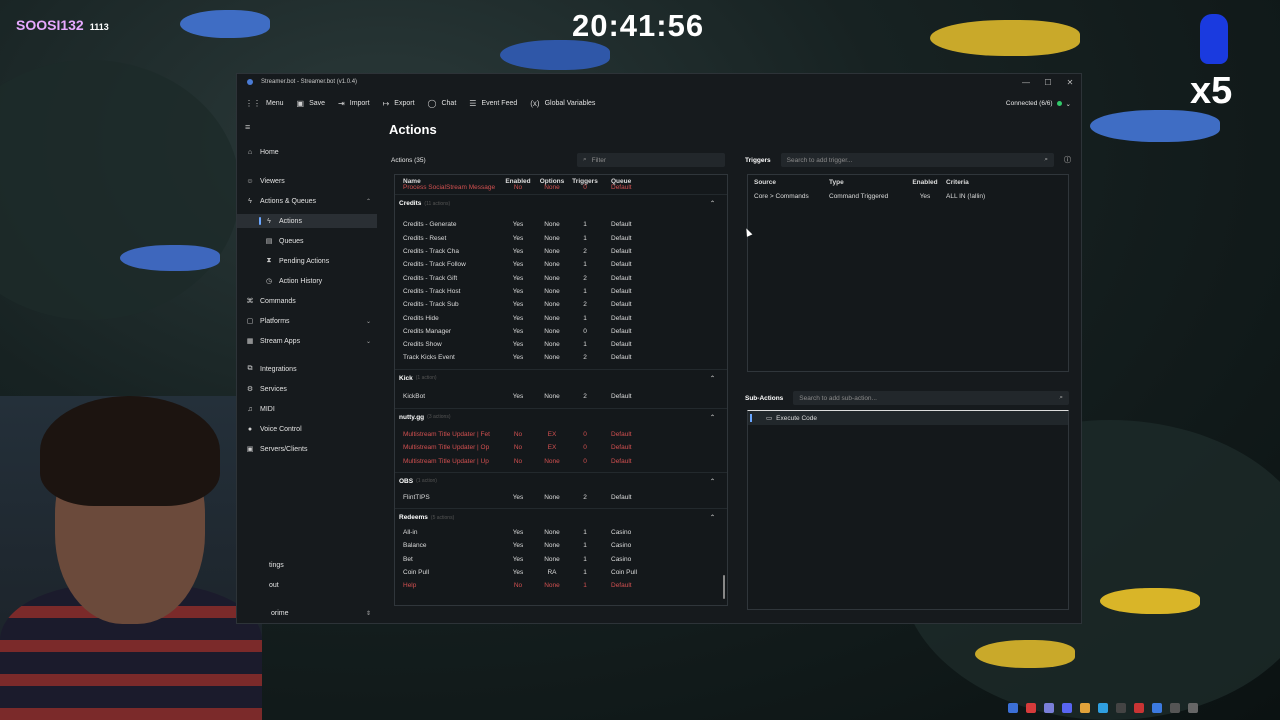  What do you see at coordinates (307, 241) in the screenshot?
I see `sidebar-item-queues: ▤ Queues` at bounding box center [307, 241].